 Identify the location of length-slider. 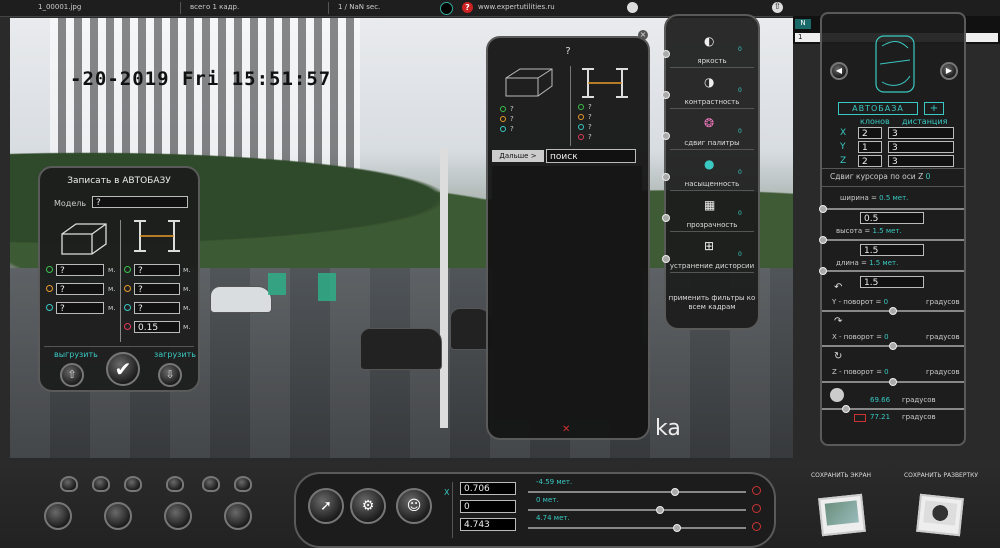
(823, 271).